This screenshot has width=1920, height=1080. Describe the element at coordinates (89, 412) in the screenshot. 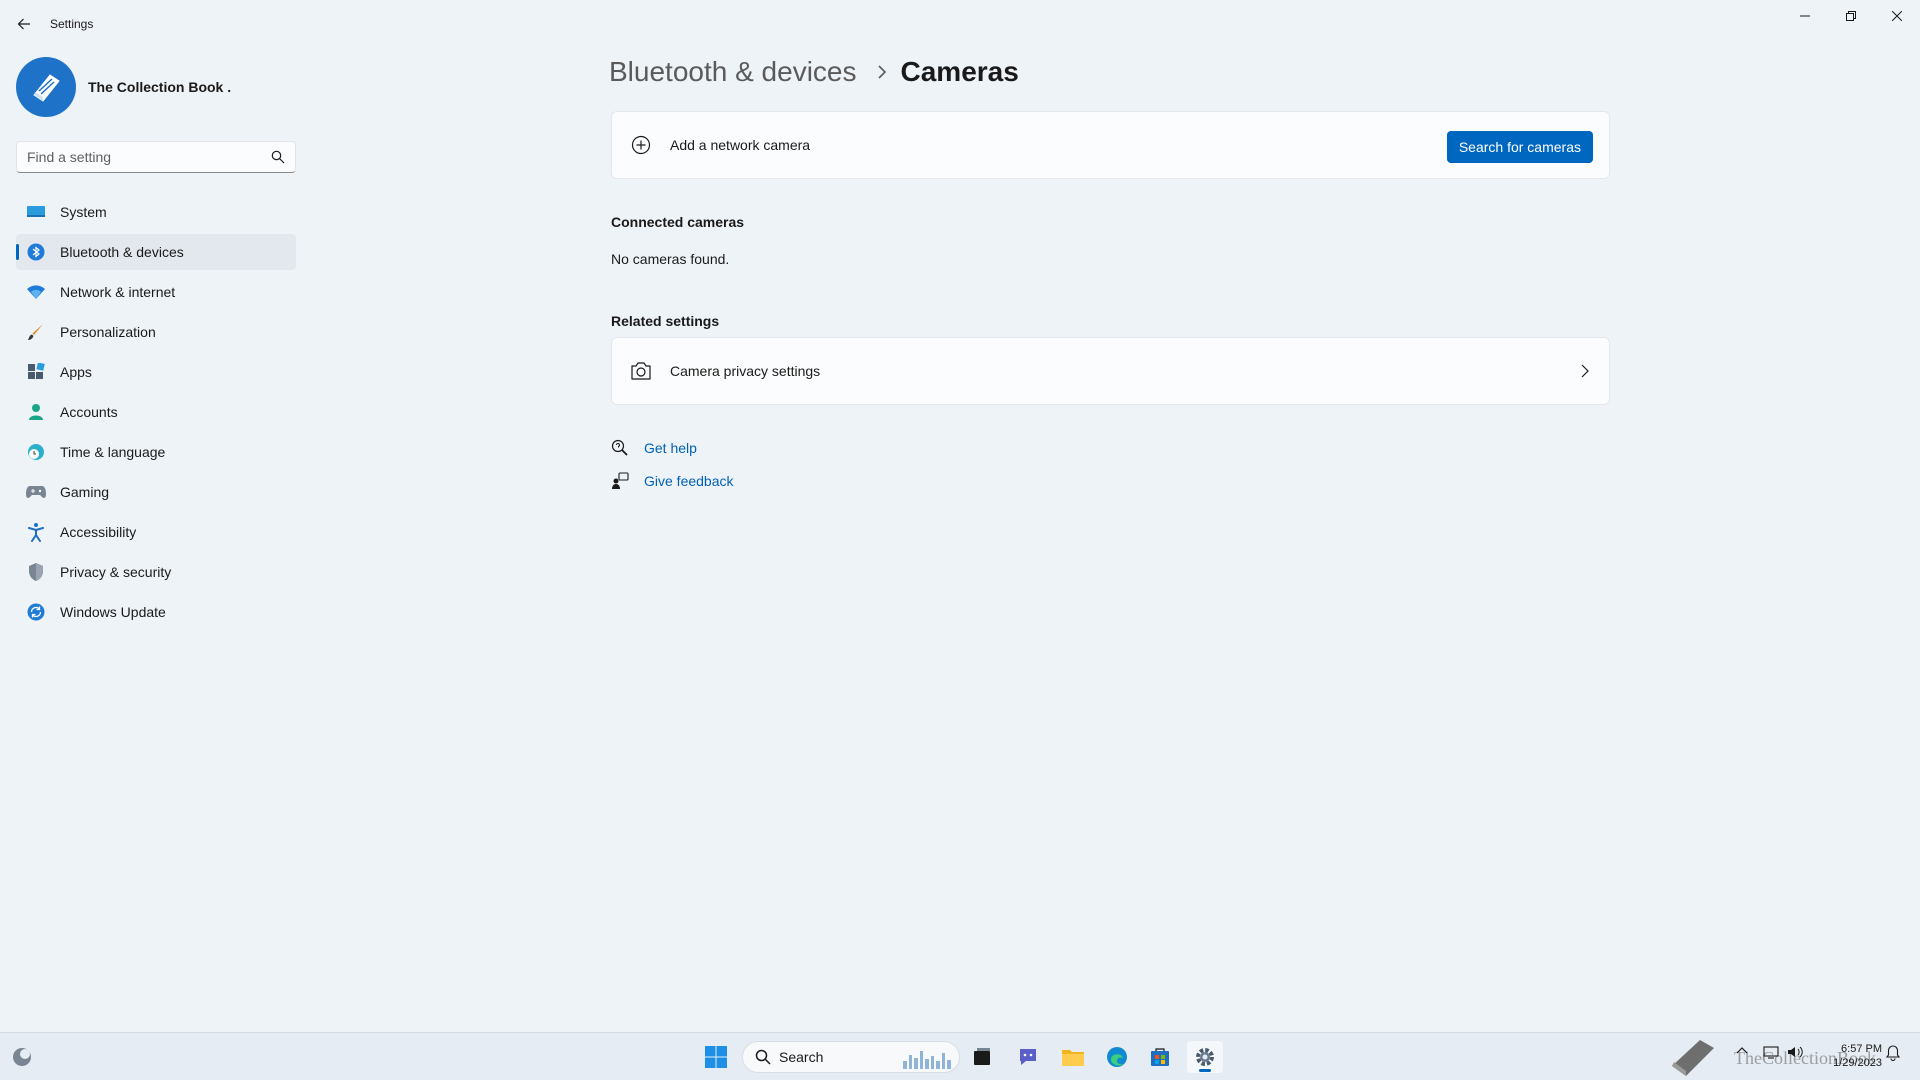

I see `sidebar-item-label: Accounts` at that location.